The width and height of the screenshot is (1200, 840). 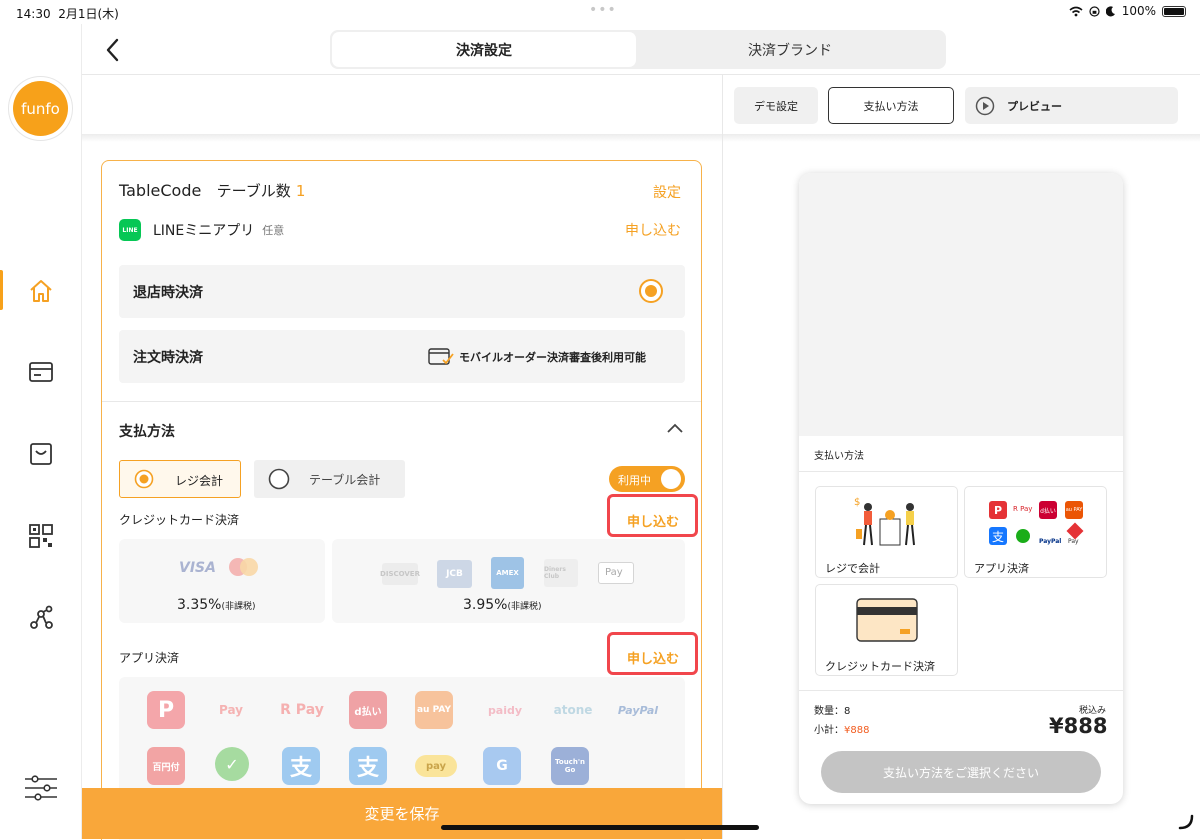 What do you see at coordinates (634, 480) in the screenshot?
I see `in-use-label: 利用中` at bounding box center [634, 480].